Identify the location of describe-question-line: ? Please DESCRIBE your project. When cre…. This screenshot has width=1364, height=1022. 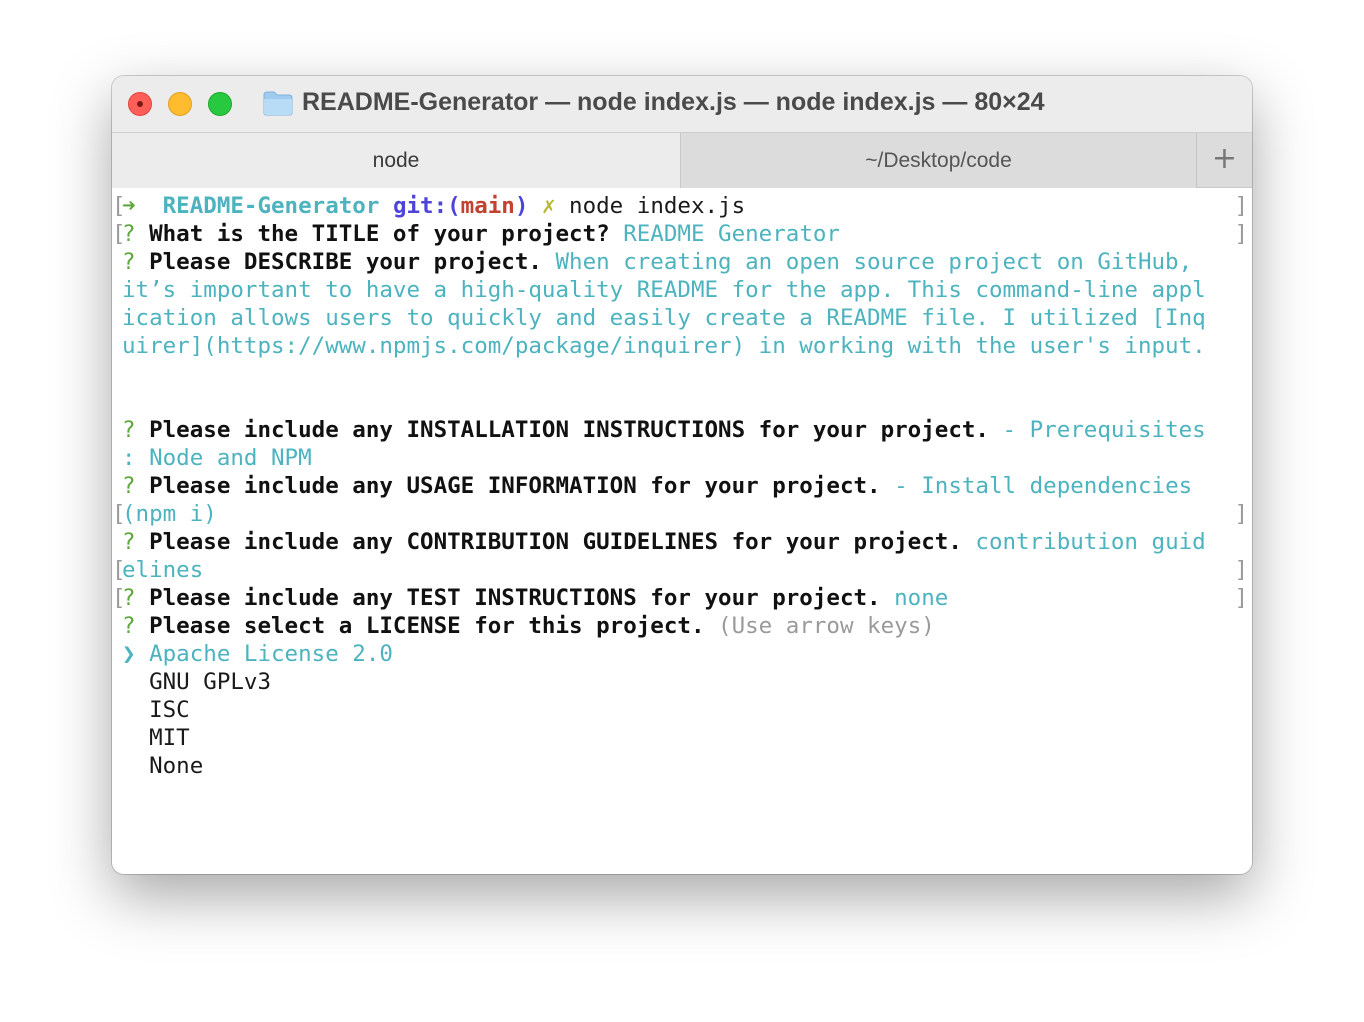
(682, 262).